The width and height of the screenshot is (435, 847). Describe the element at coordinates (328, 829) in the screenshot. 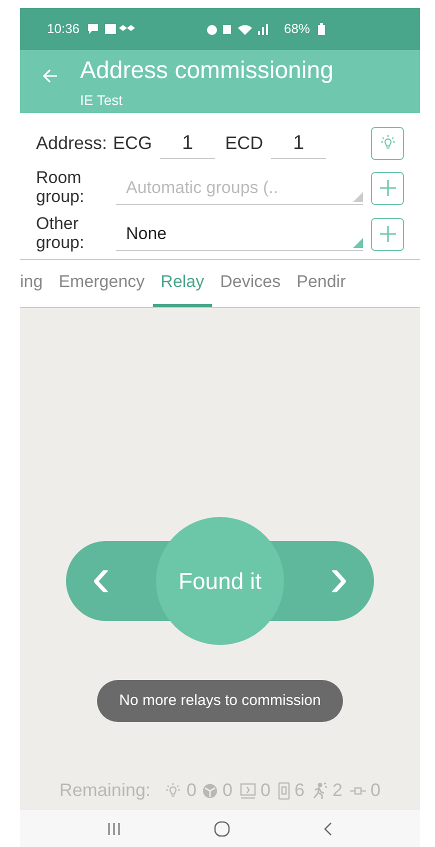

I see `back-icon` at that location.